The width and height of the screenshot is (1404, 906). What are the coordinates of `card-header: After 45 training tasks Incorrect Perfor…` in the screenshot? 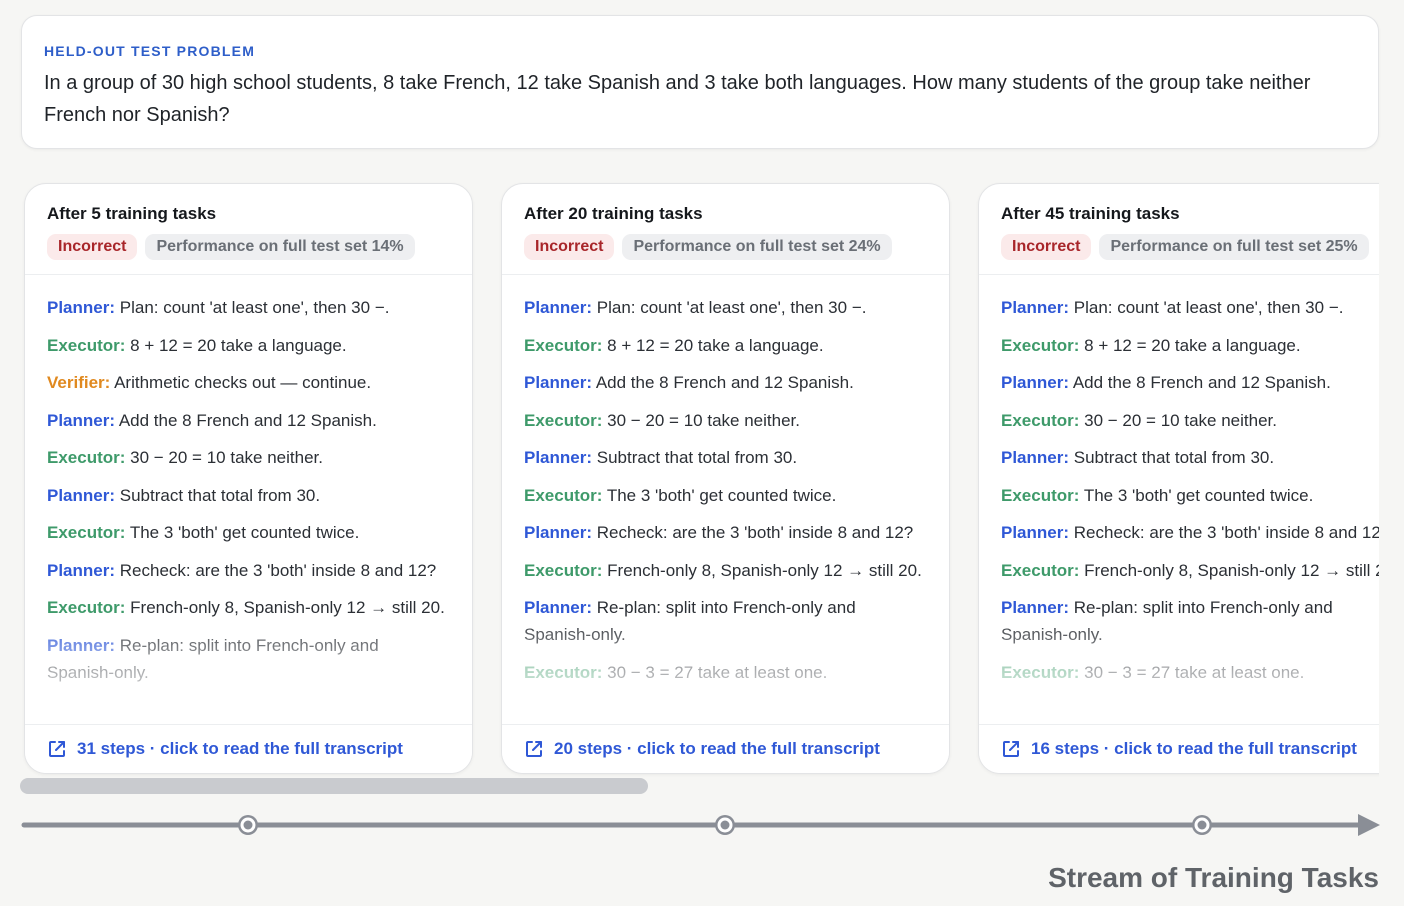 It's located at (1179, 229).